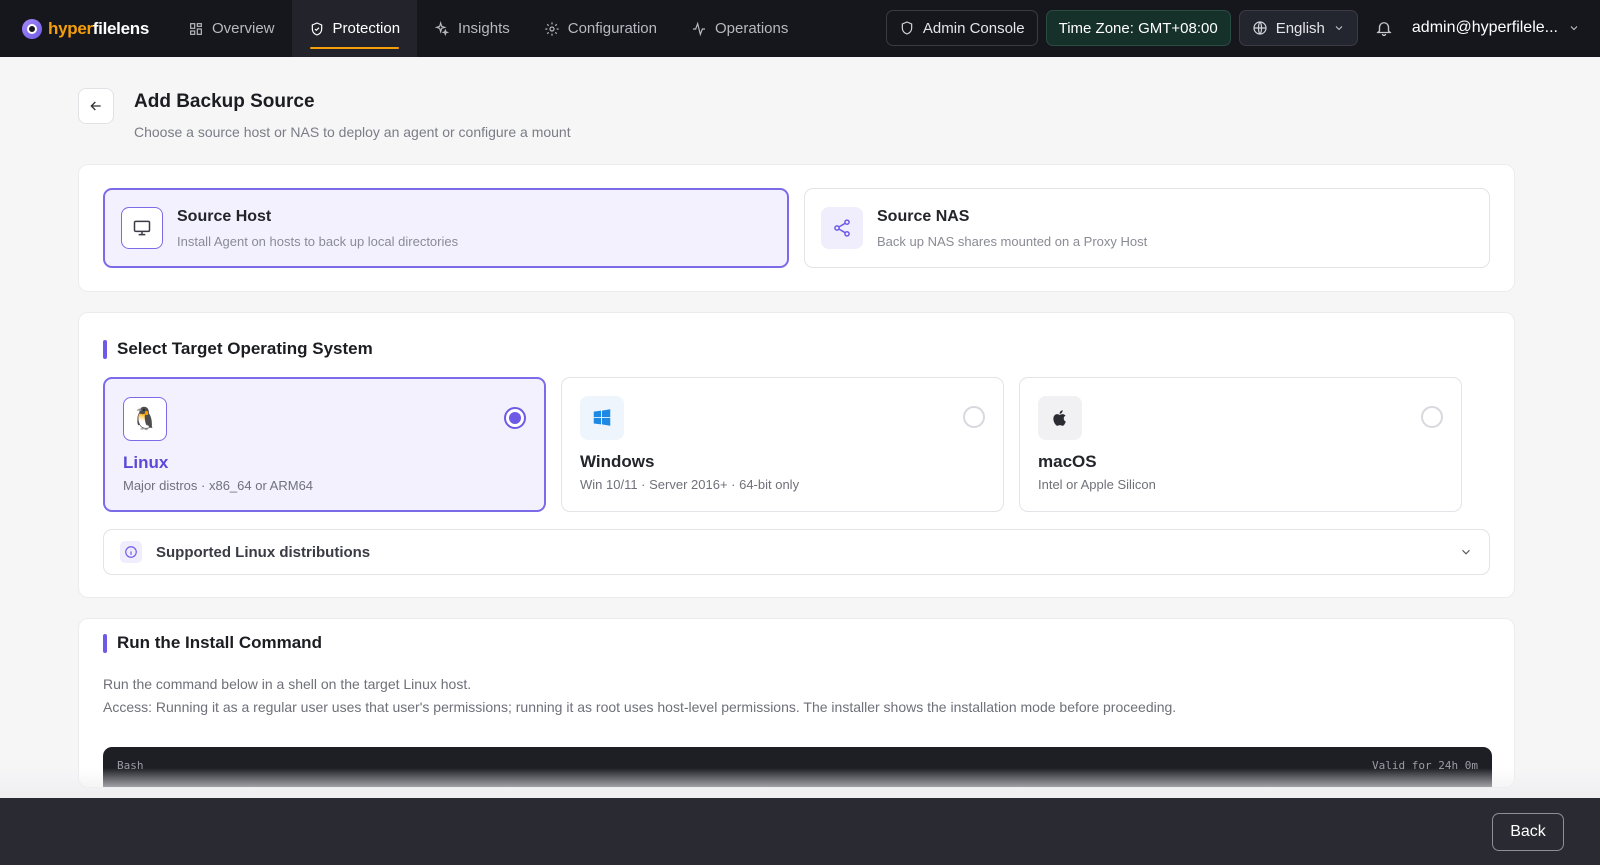 The height and width of the screenshot is (865, 1600). I want to click on footer-bar: Back, so click(800, 831).